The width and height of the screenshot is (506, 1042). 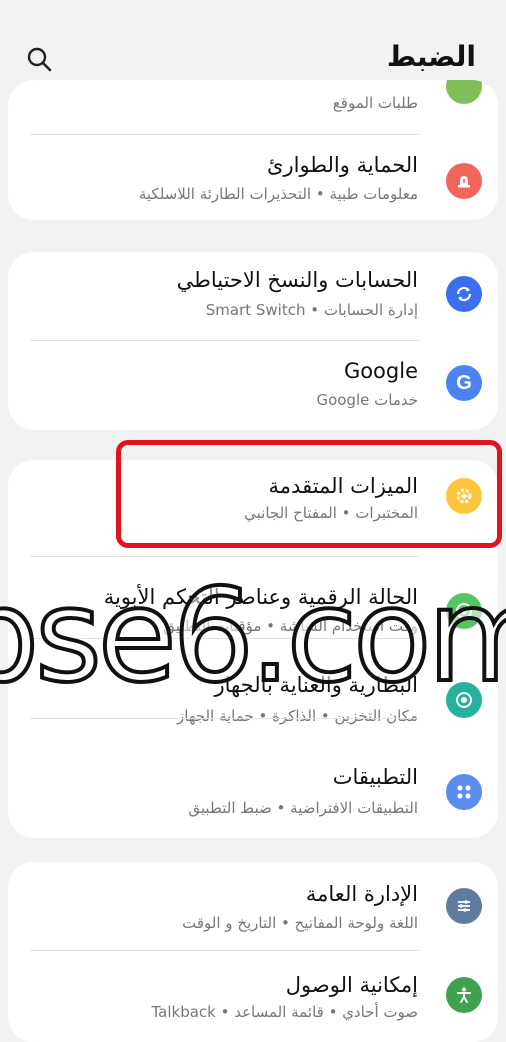 What do you see at coordinates (464, 92) in the screenshot?
I see `location-icon` at bounding box center [464, 92].